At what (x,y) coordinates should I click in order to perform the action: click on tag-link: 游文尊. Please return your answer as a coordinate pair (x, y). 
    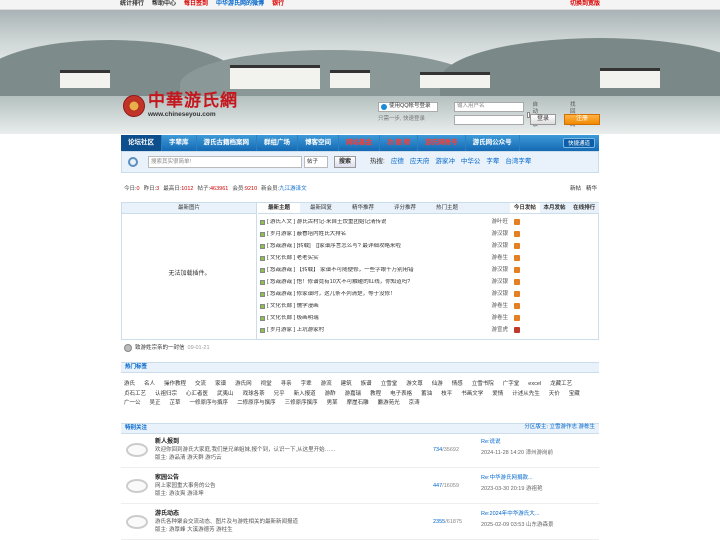
    Looking at the image, I should click on (414, 384).